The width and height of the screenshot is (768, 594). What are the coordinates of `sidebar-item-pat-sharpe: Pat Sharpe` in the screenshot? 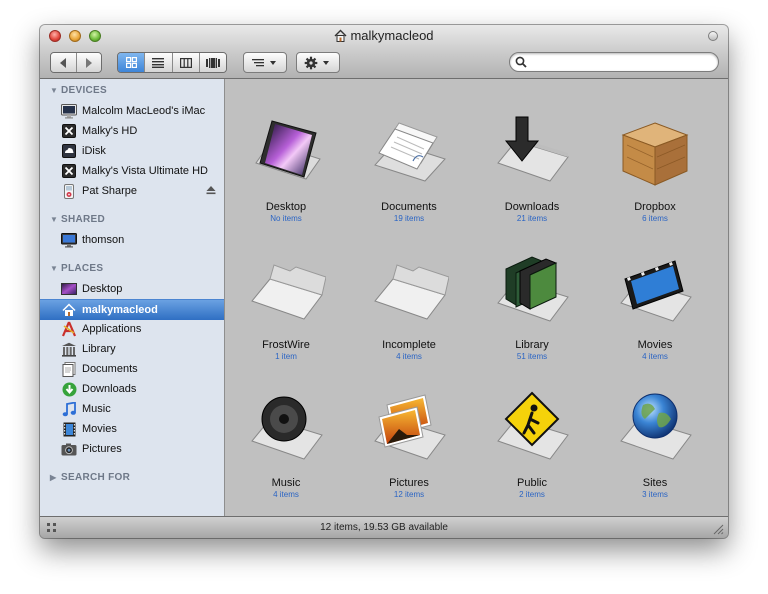 It's located at (132, 191).